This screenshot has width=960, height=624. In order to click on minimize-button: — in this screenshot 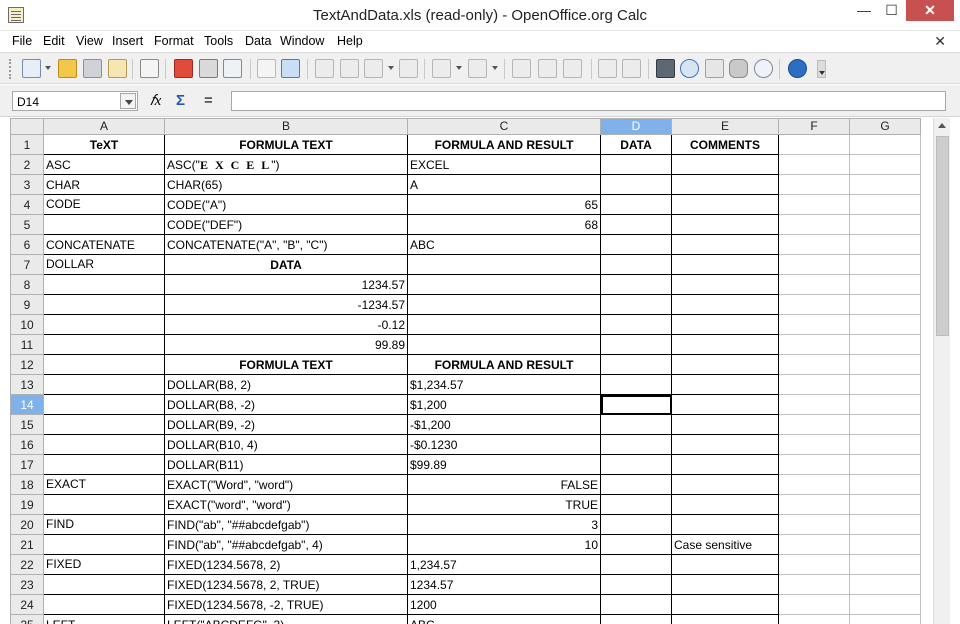, I will do `click(864, 10)`.